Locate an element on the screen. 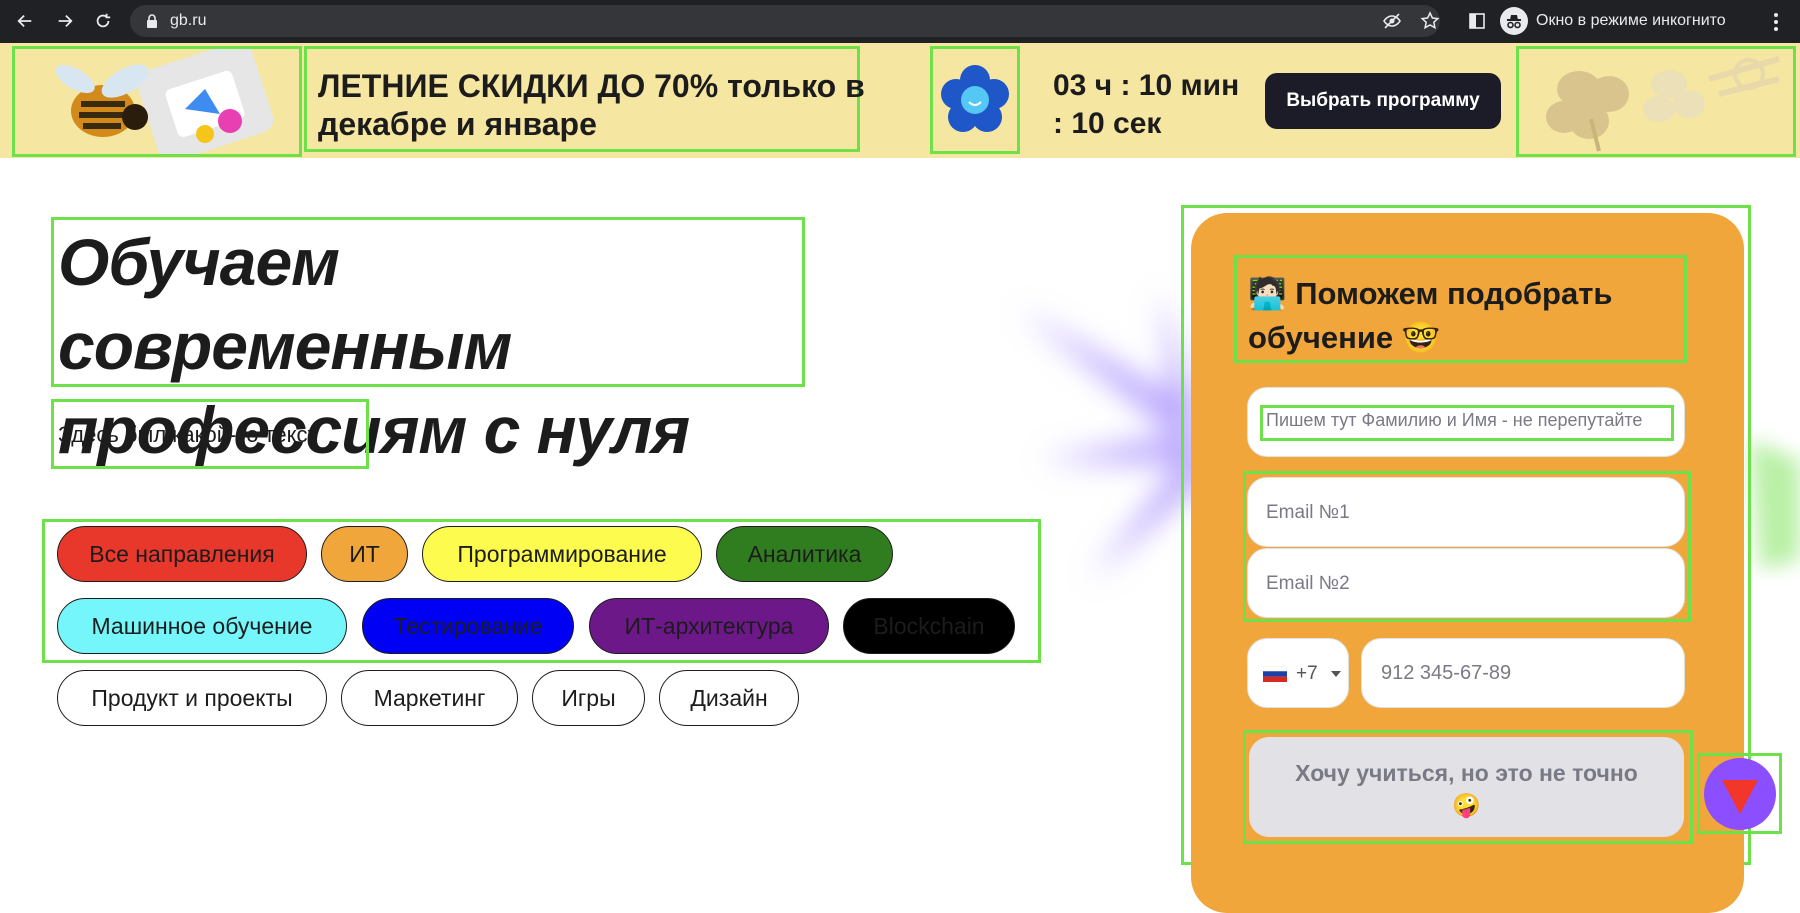 The image size is (1800, 913). chip-blockchain: Blockchain is located at coordinates (929, 626).